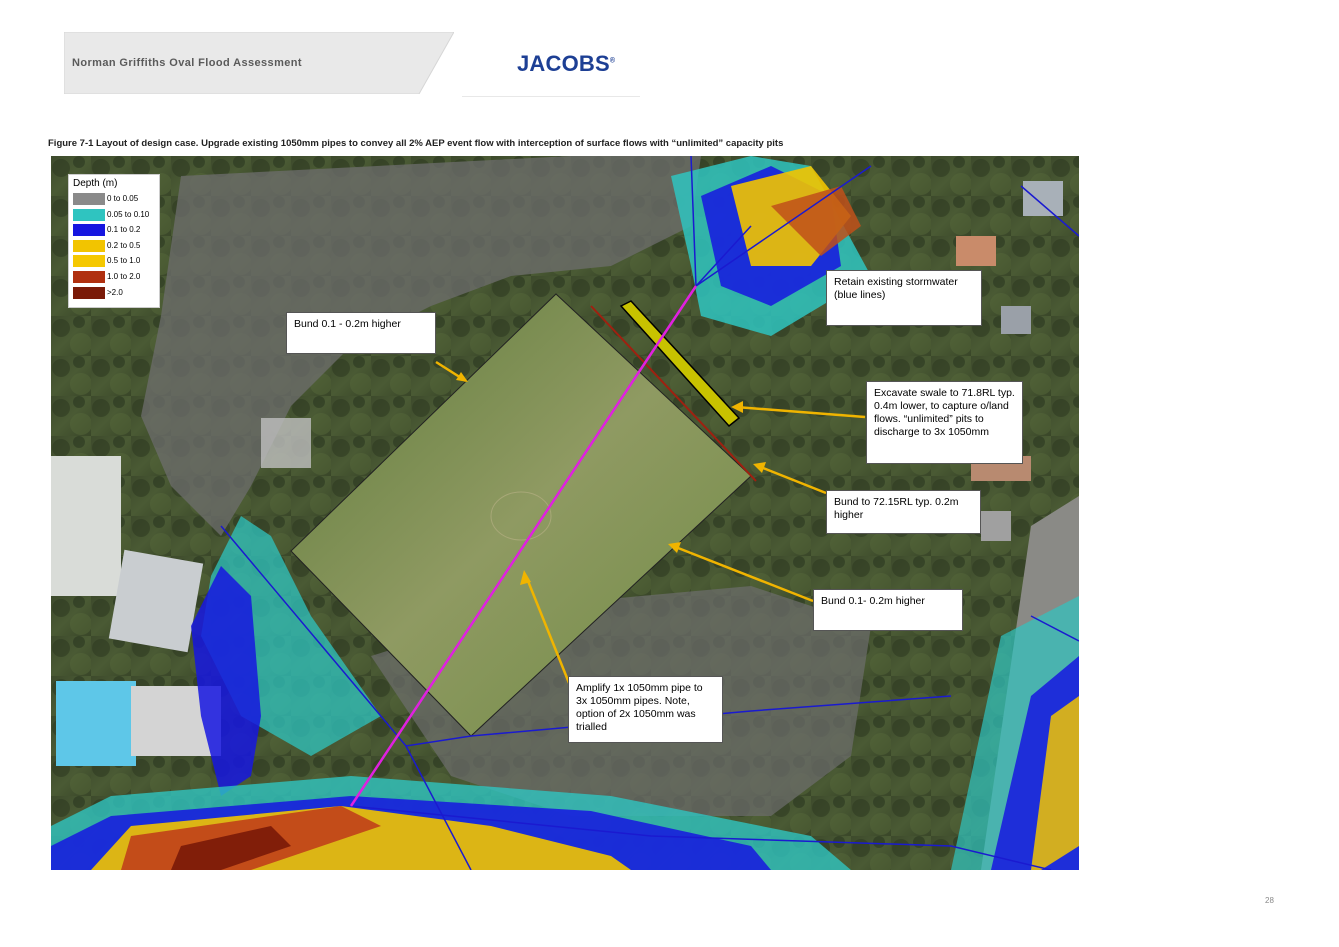  What do you see at coordinates (187, 63) in the screenshot?
I see `document-title: Norman Griffiths Oval Flood Assessment` at bounding box center [187, 63].